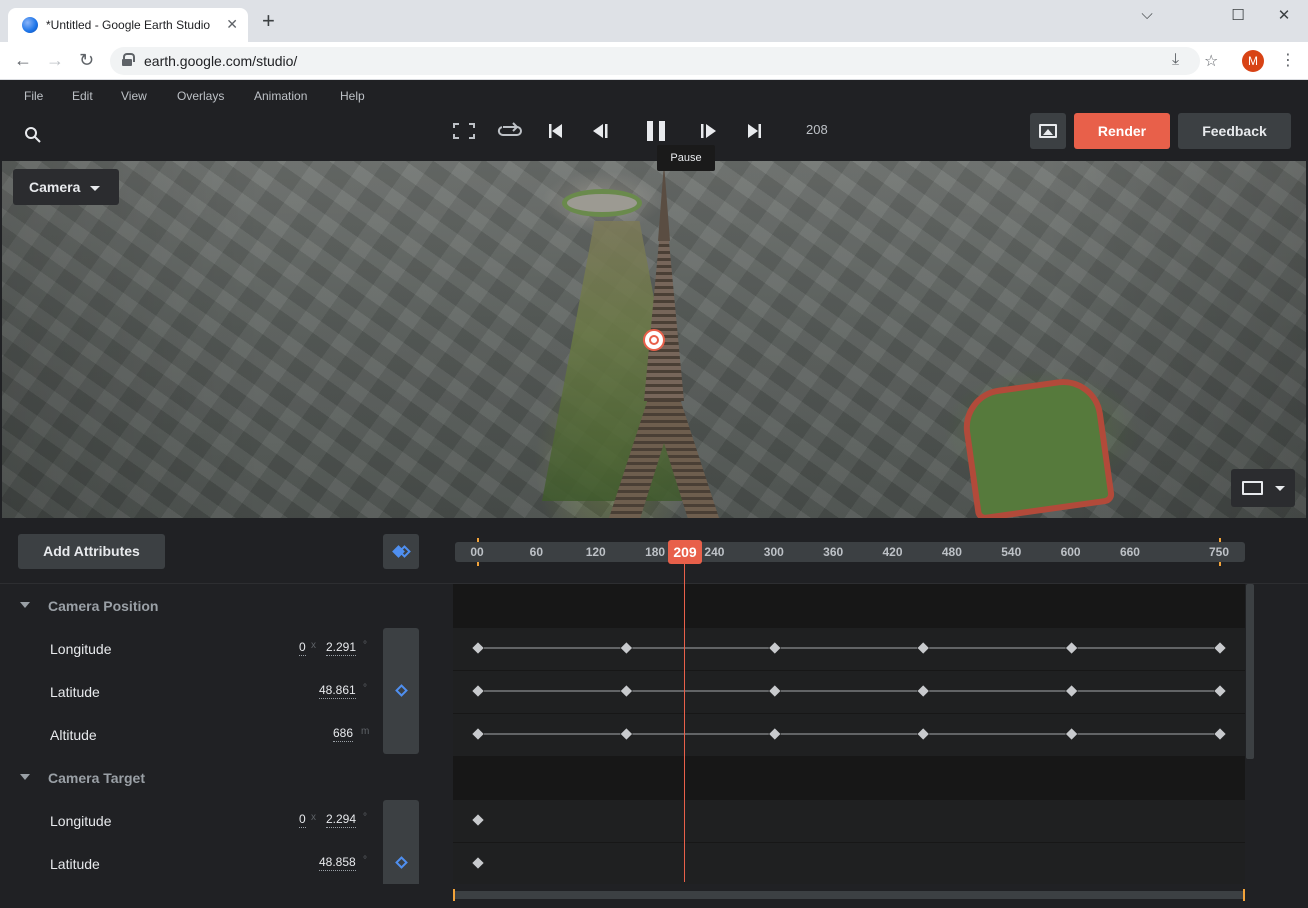 This screenshot has height=908, width=1308. Describe the element at coordinates (714, 552) in the screenshot. I see `ruler-label: 240` at that location.